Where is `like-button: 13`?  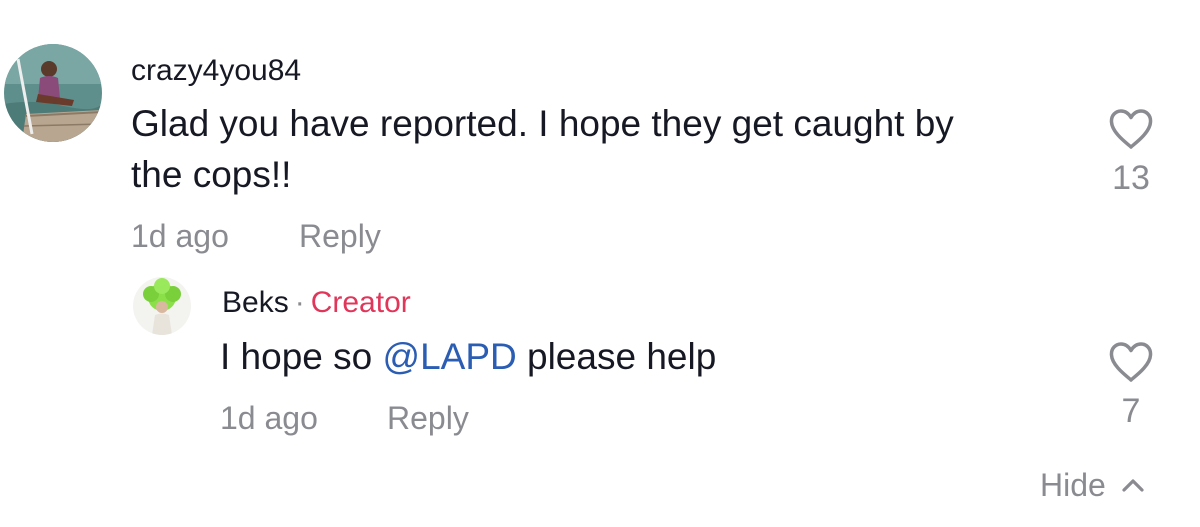 like-button: 13 is located at coordinates (1131, 153).